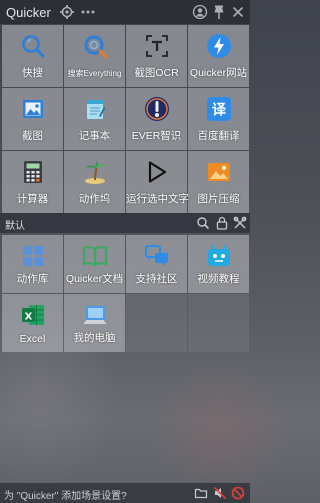  I want to click on action-notepad: 记事本, so click(94, 119).